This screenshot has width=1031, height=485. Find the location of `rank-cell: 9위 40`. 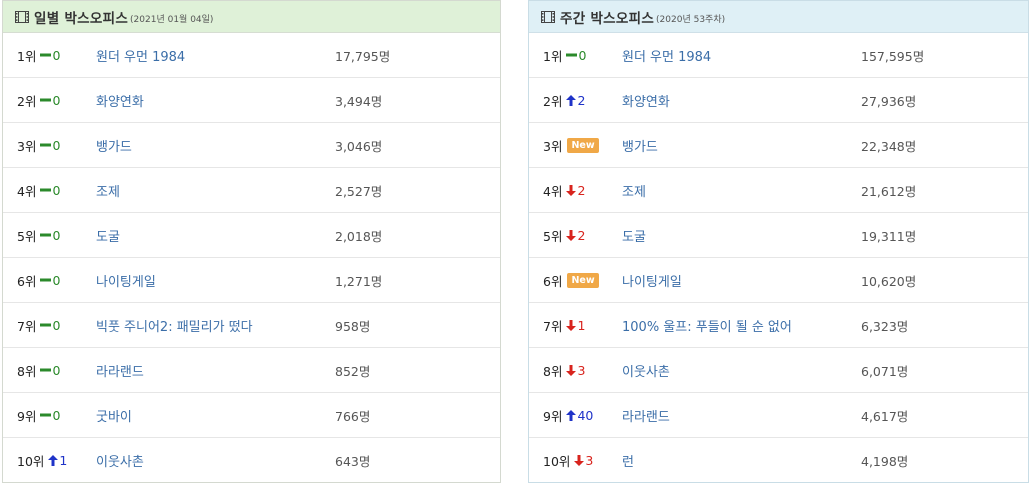

rank-cell: 9위 40 is located at coordinates (568, 415).